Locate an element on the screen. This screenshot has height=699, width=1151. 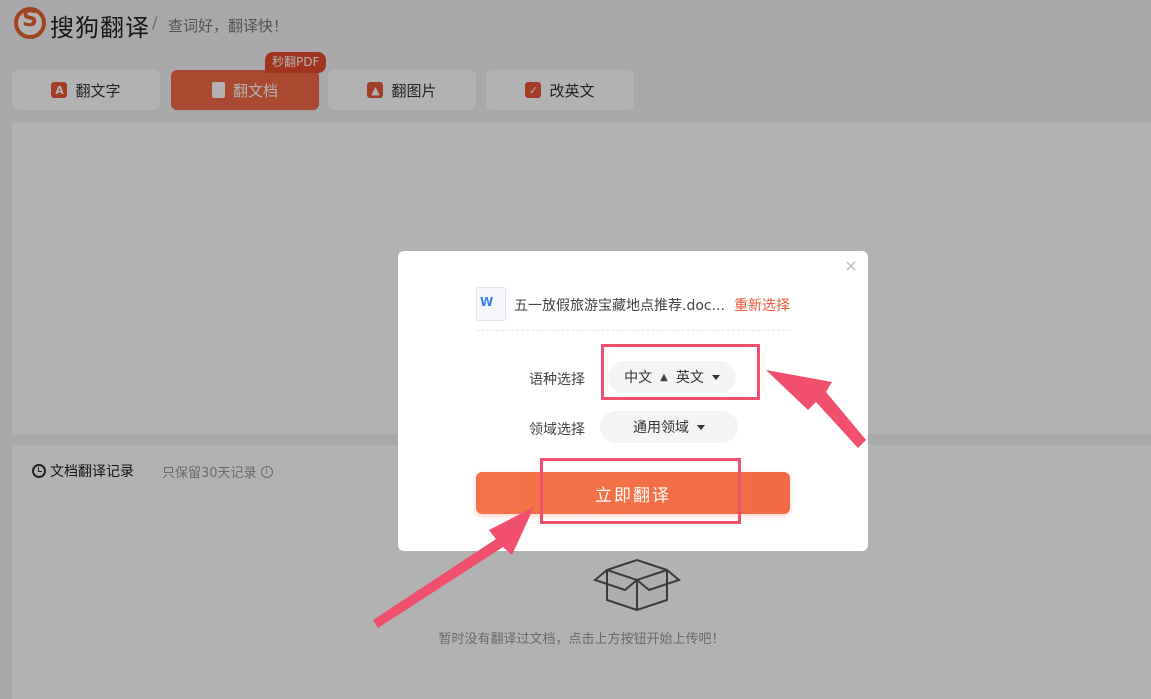
arrow-to-button is located at coordinates (453, 567).